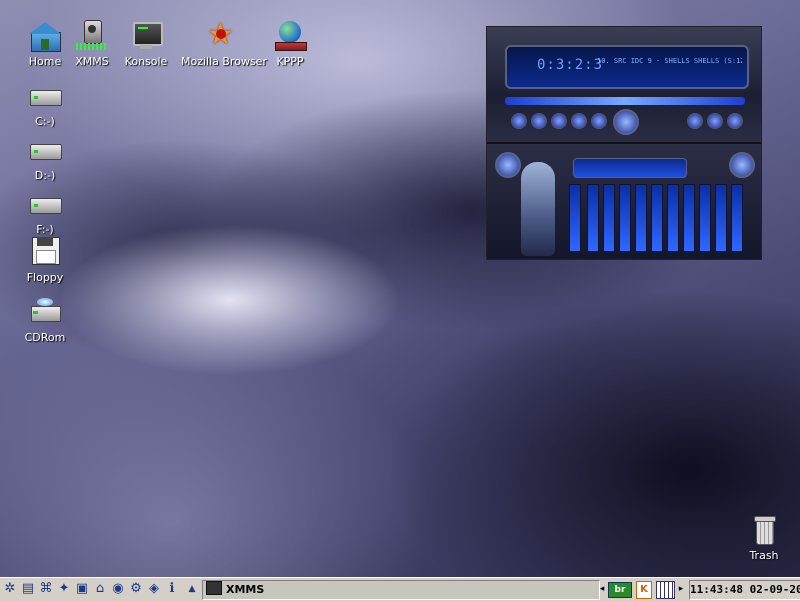  Describe the element at coordinates (669, 61) in the screenshot. I see `xmms-track-title: 10. SRC IDC 9 - SHELLS SHELLS (S:12)` at that location.